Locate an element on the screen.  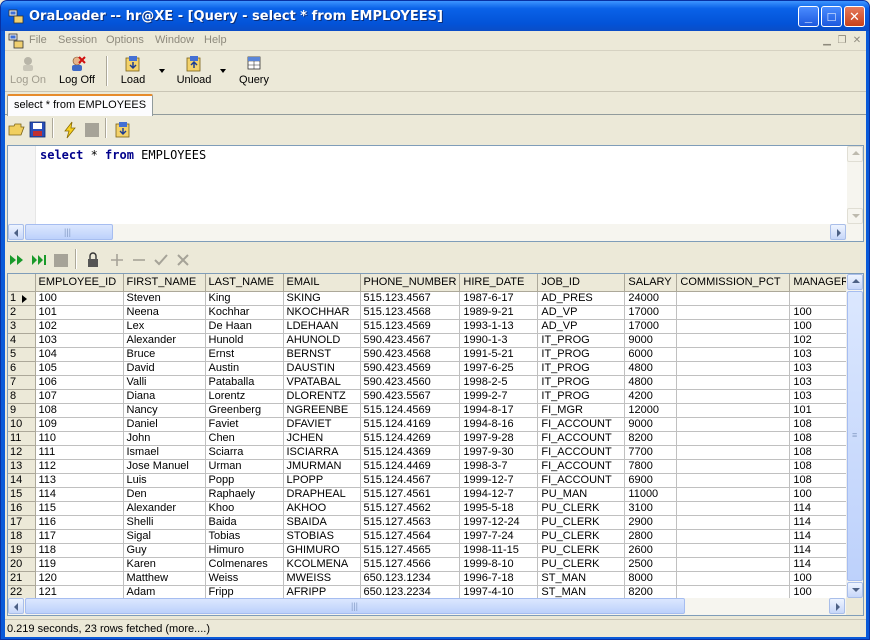
grid-scroll-left-button is located at coordinates (16, 606).